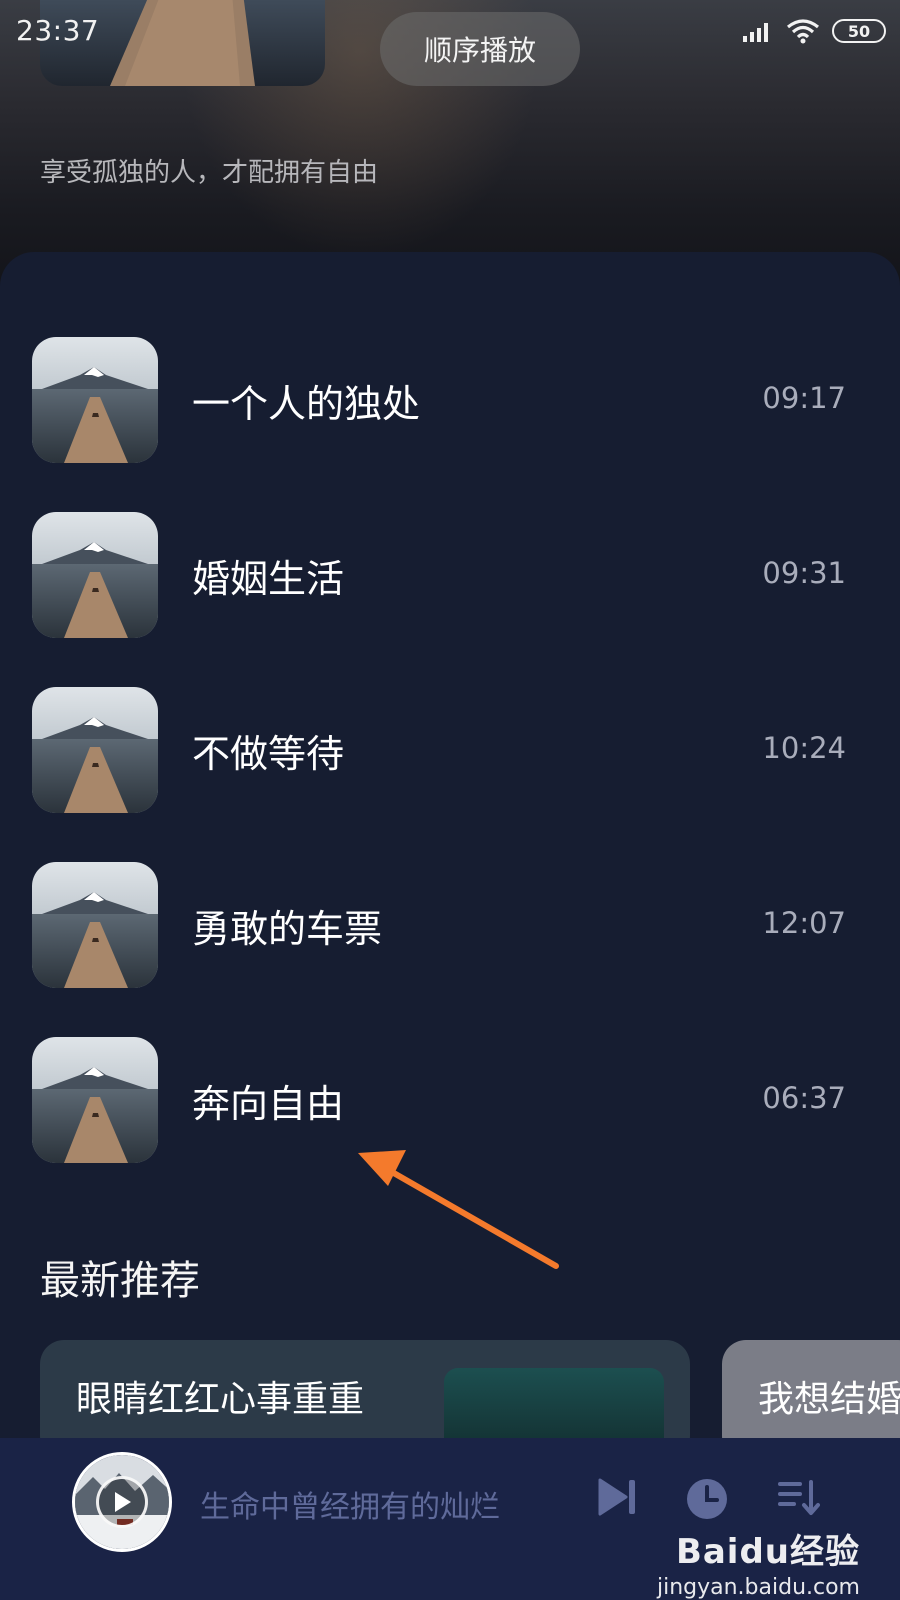 This screenshot has width=900, height=1600. Describe the element at coordinates (450, 1101) in the screenshot. I see `track-row: 奔向自由 06:37` at that location.